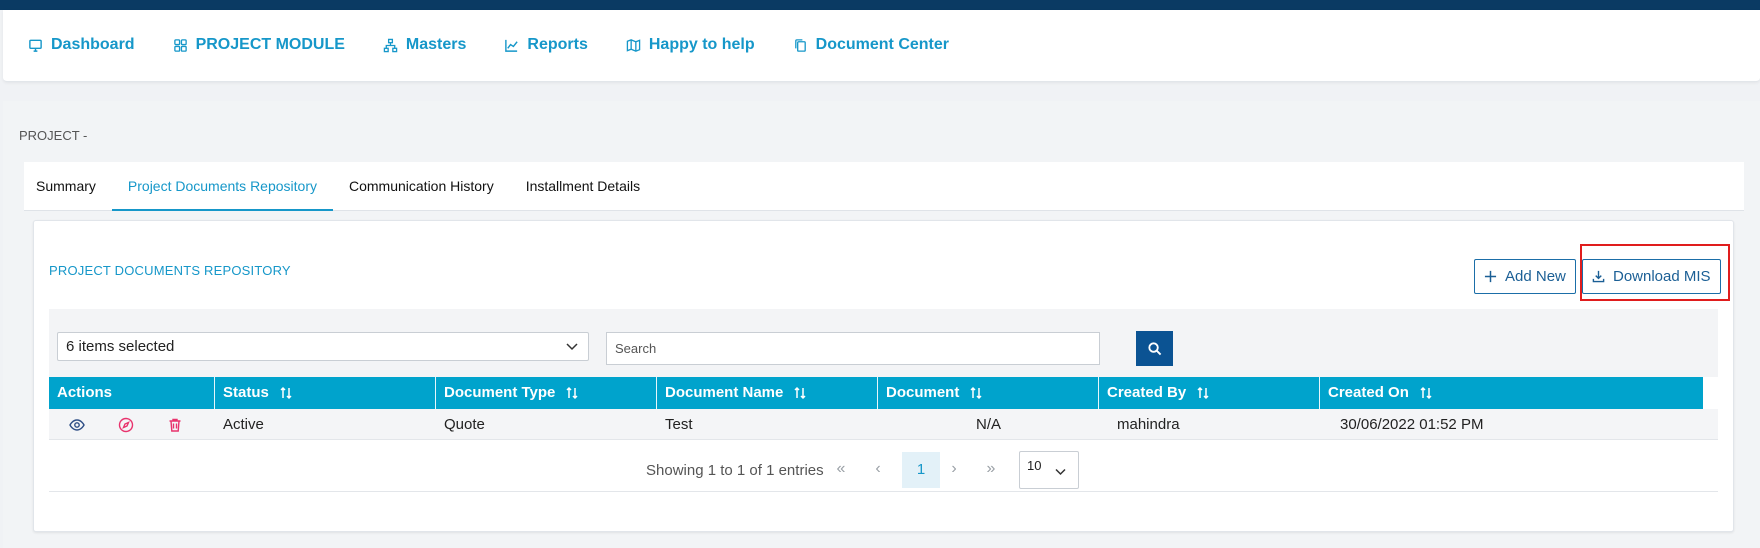 This screenshot has width=1760, height=548. What do you see at coordinates (1049, 470) in the screenshot?
I see `page-size-select: 10` at bounding box center [1049, 470].